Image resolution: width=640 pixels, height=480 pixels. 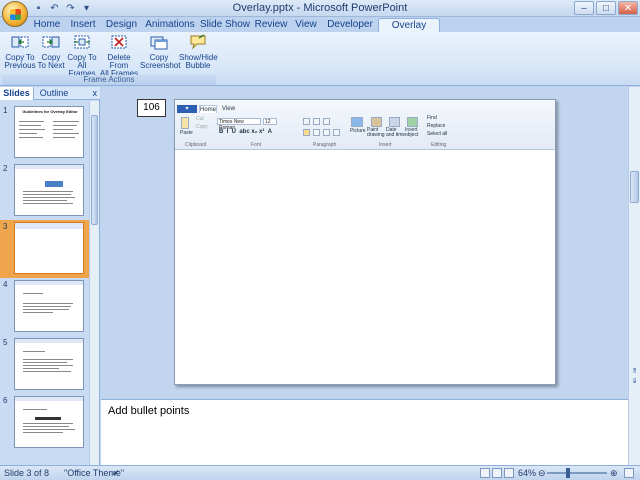 What do you see at coordinates (44, 307) in the screenshot?
I see `slide-thumbnail-4: 4` at bounding box center [44, 307].